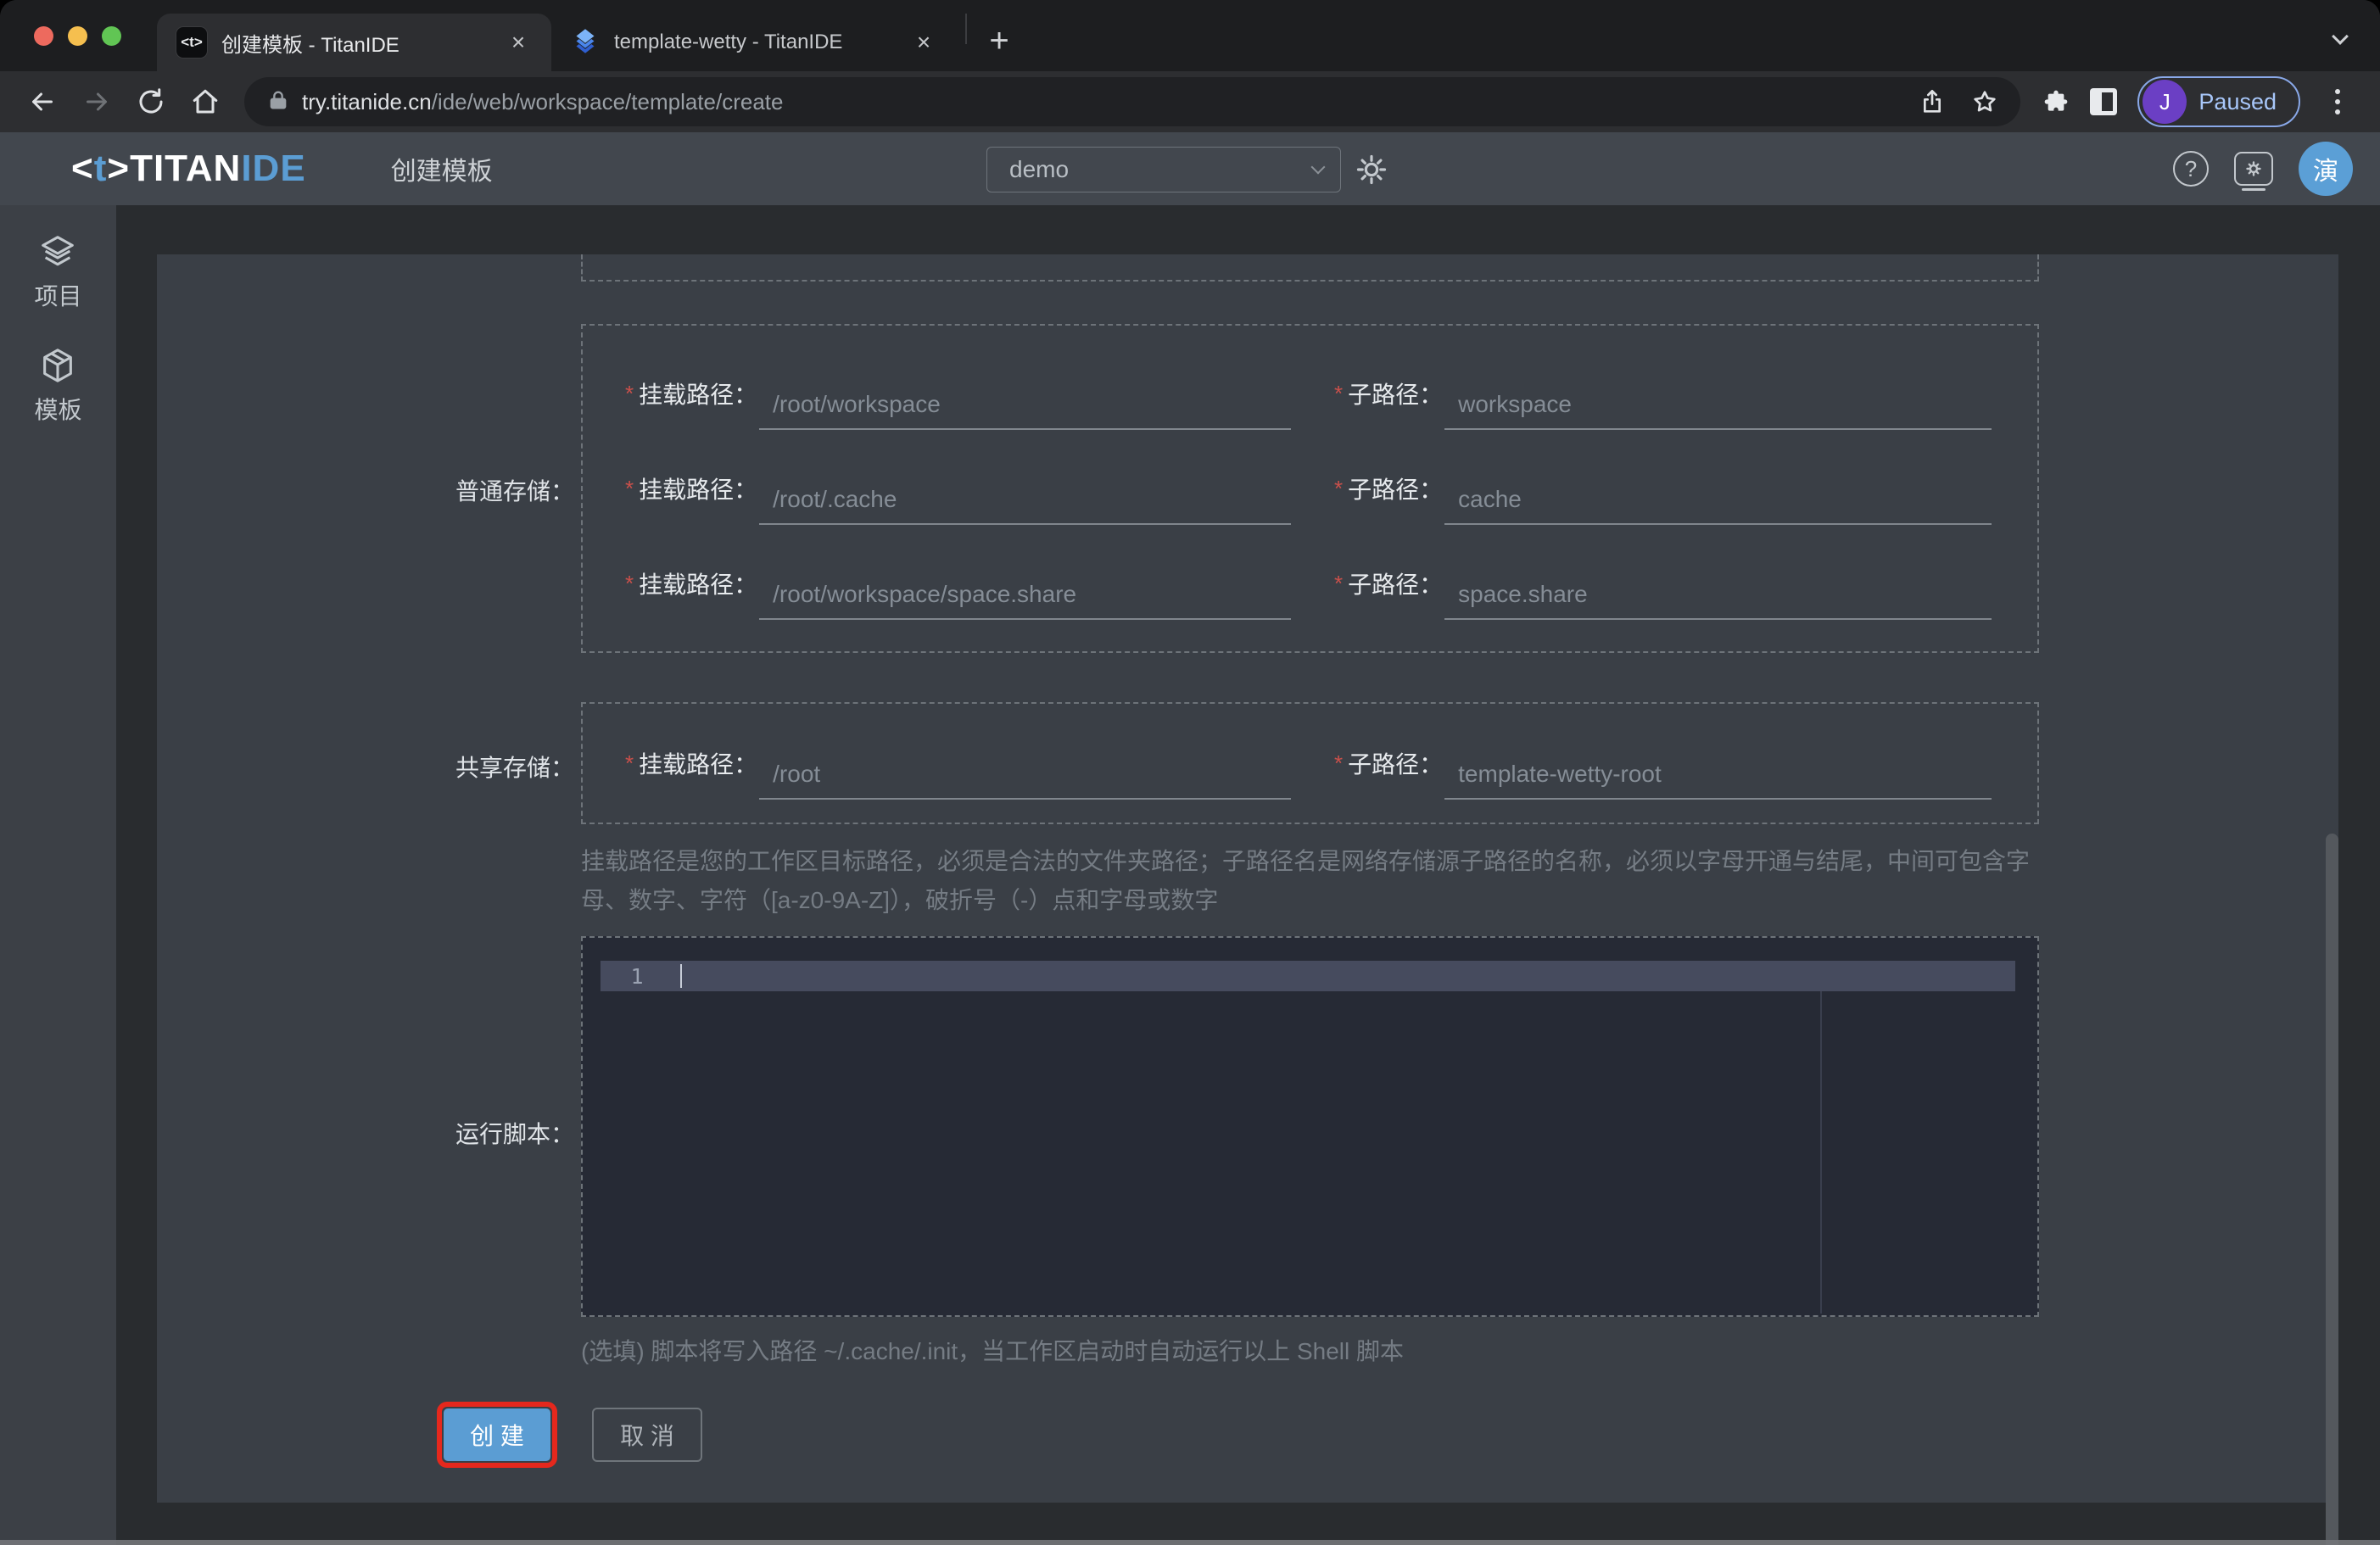 This screenshot has height=1545, width=2380. I want to click on bookmark-star-icon, so click(1984, 101).